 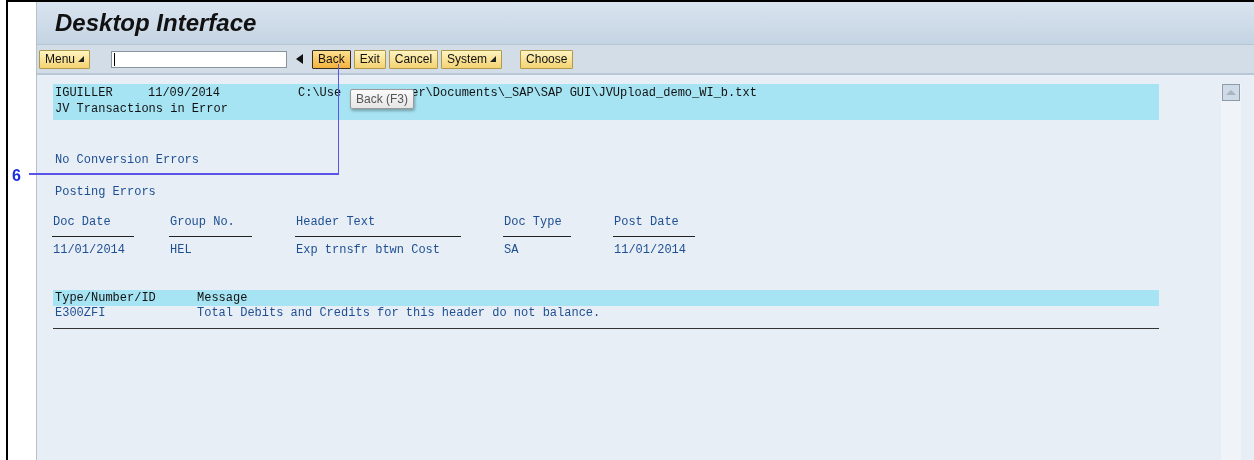 What do you see at coordinates (300, 59) in the screenshot?
I see `left-arrow-icon` at bounding box center [300, 59].